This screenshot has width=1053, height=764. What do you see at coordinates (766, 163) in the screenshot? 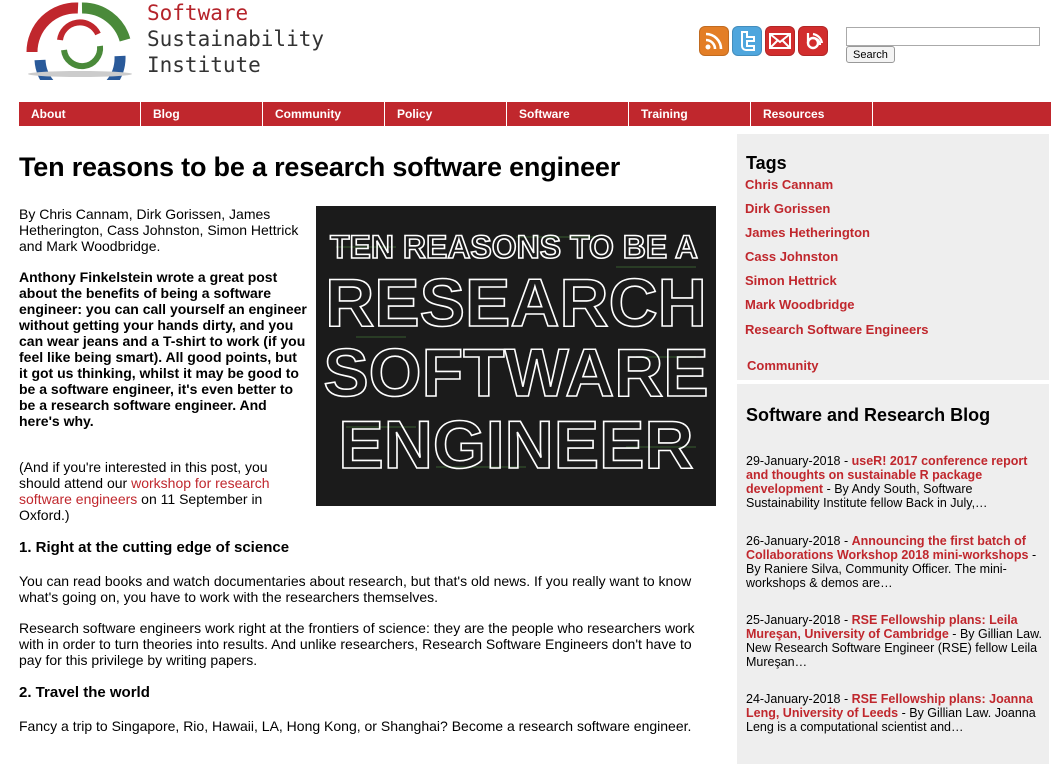
I see `tags-heading: Tags` at bounding box center [766, 163].